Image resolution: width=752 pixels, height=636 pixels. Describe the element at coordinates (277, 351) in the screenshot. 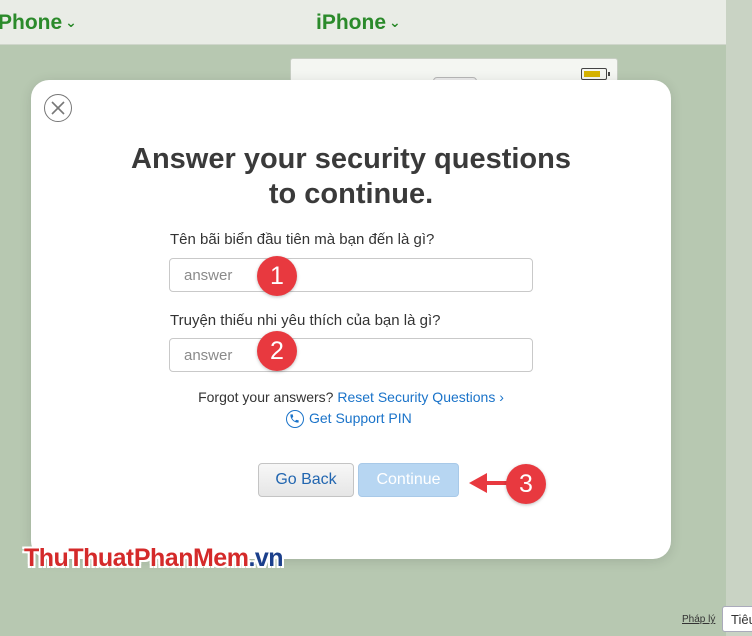

I see `step-badge-2: 2` at that location.